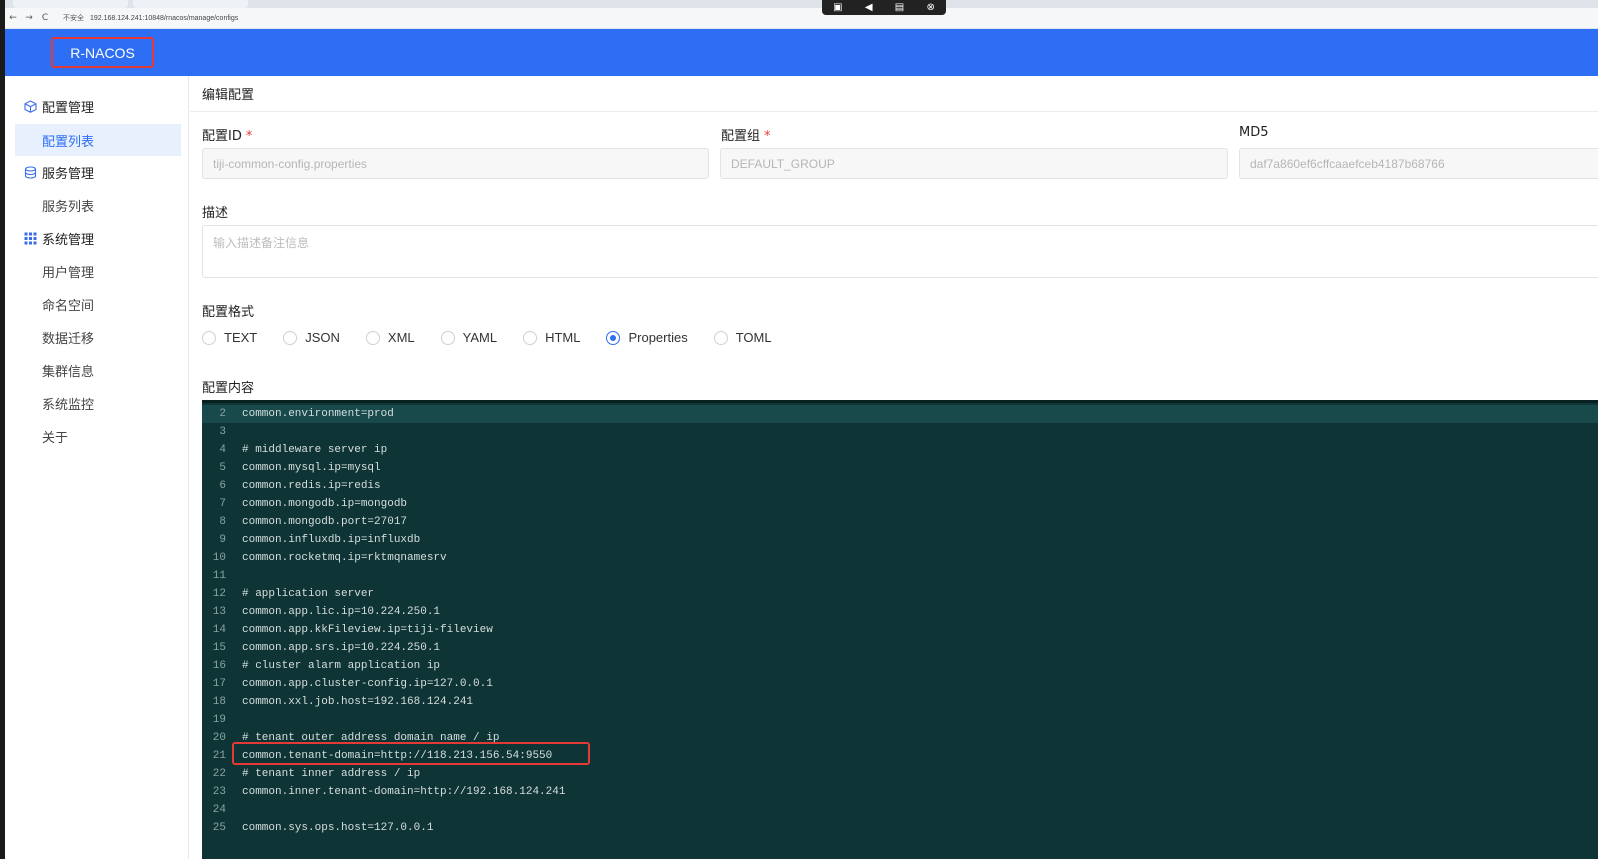  Describe the element at coordinates (98, 370) in the screenshot. I see `sidebar-item-cluster-info: 集群信息` at that location.